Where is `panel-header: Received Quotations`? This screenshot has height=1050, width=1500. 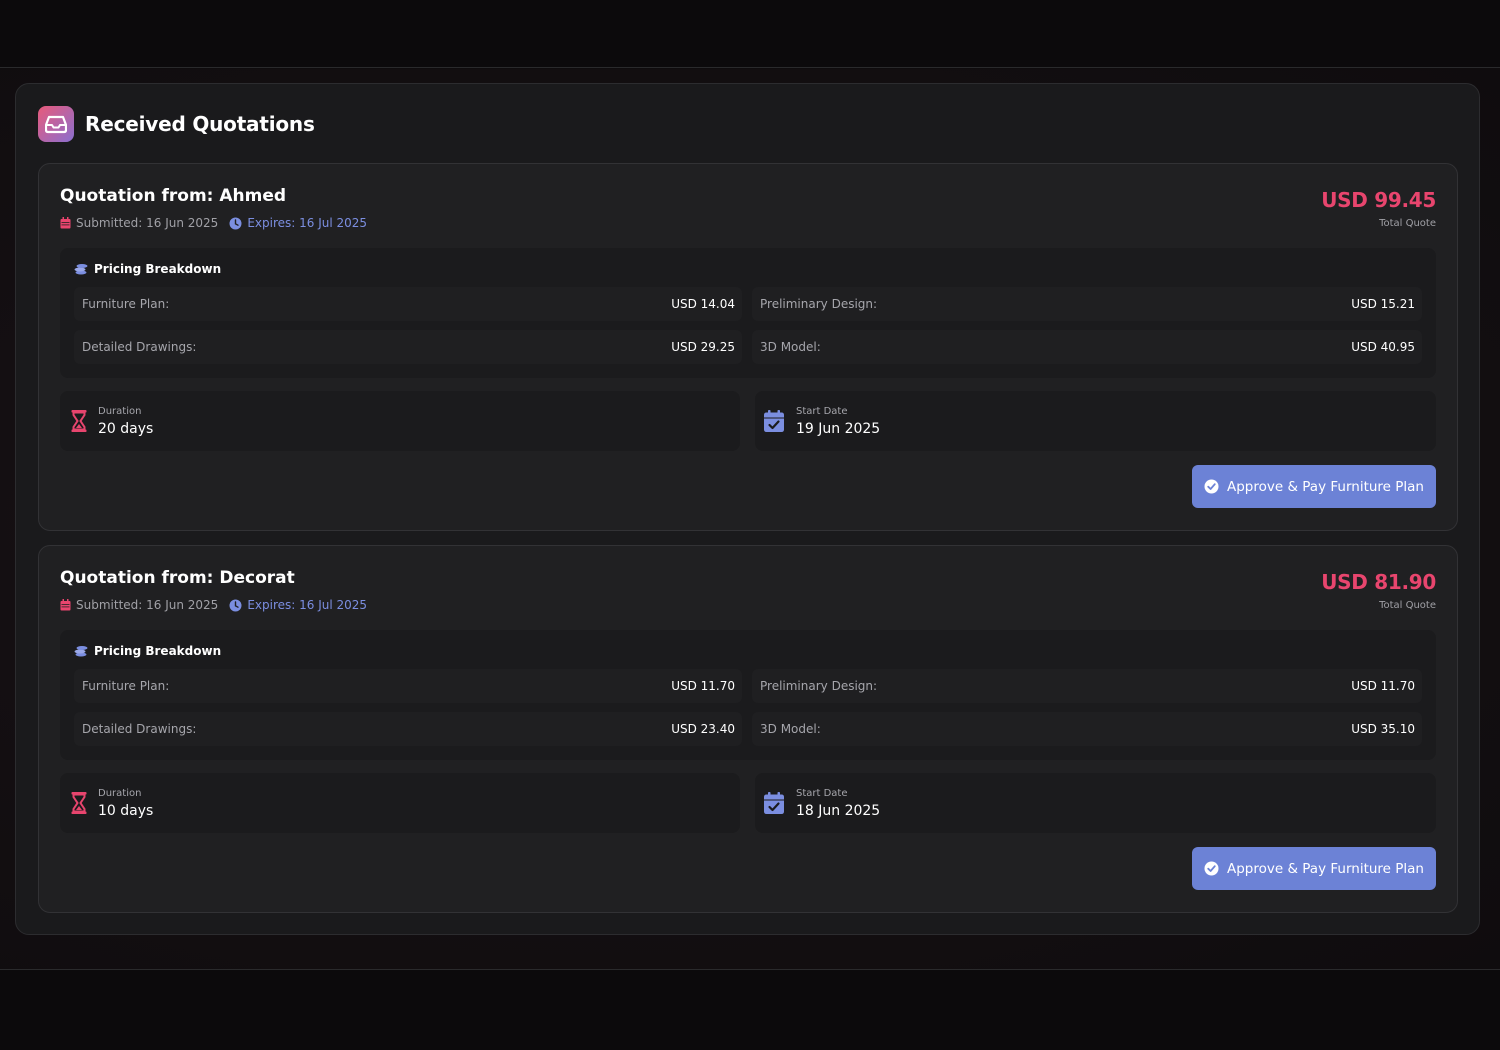
panel-header: Received Quotations is located at coordinates (176, 124).